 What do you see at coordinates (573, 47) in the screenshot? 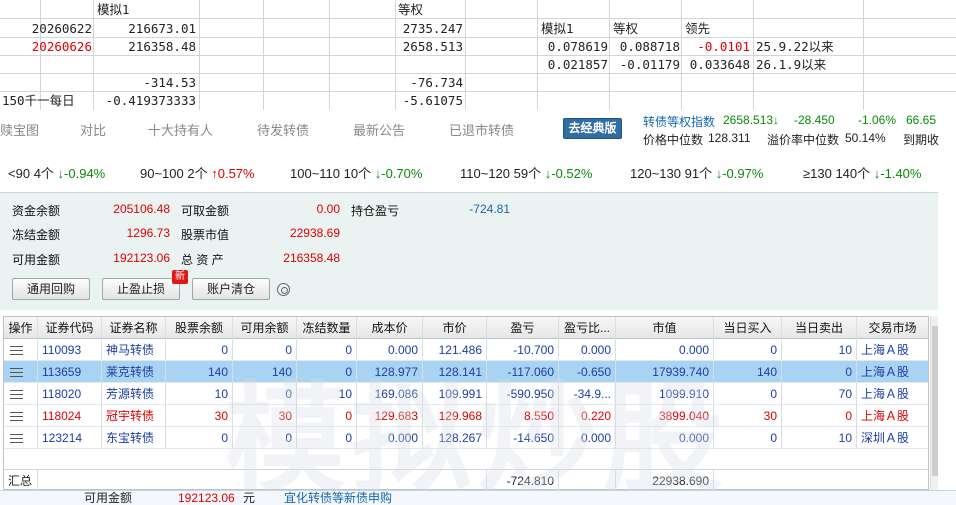
I see `sheet-side-cell: 0.078619` at bounding box center [573, 47].